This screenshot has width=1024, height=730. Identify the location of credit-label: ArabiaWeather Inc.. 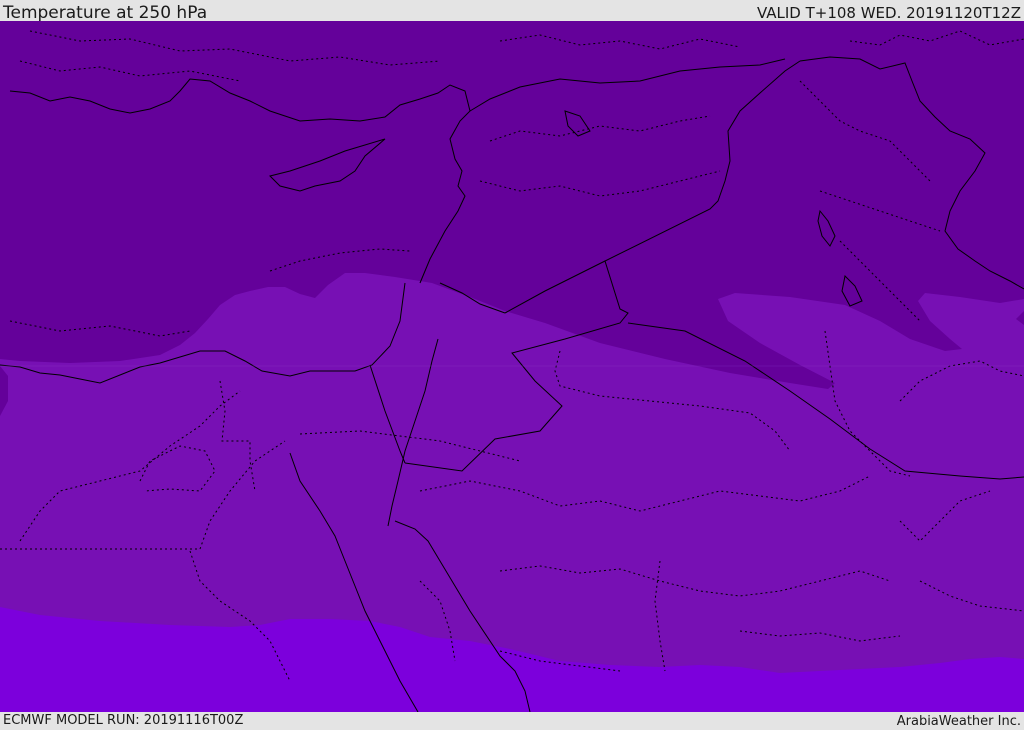
(958, 721).